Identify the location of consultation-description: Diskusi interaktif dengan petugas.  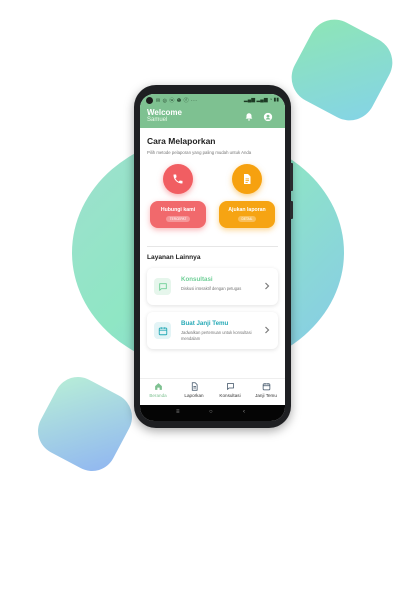
(211, 288).